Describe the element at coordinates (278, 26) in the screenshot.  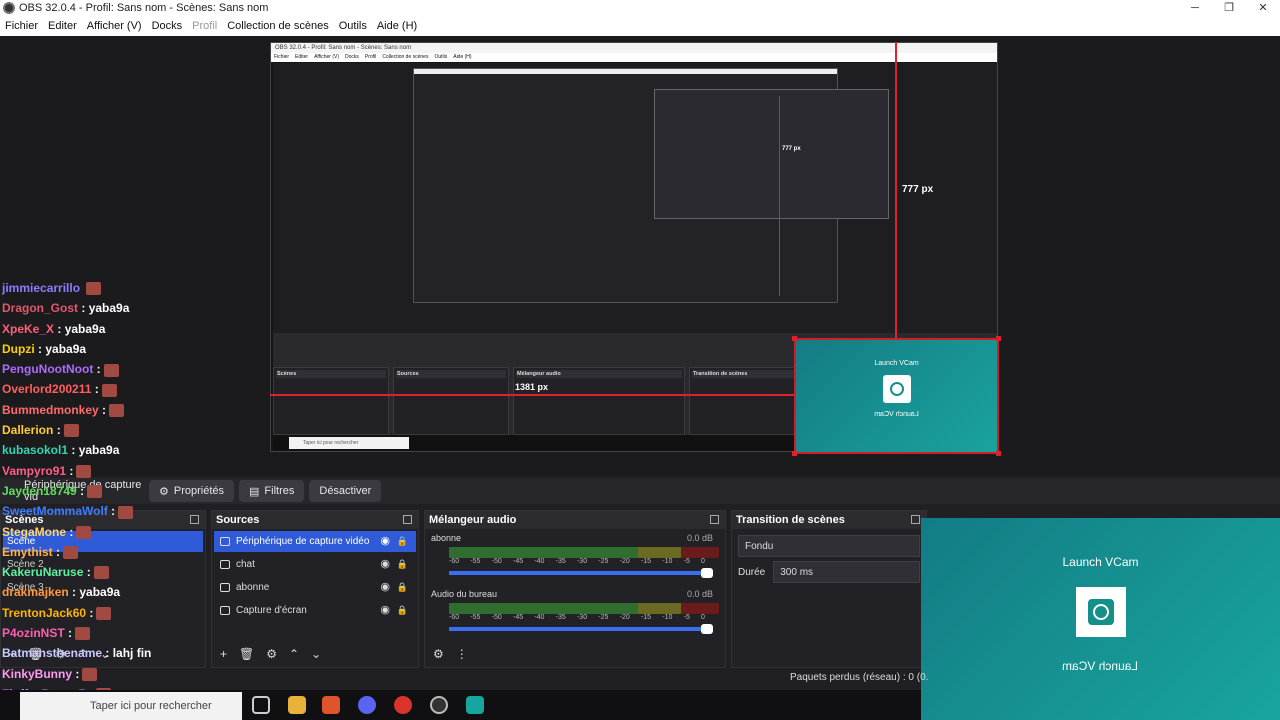
I see `menu-collection: Collection de scènes` at that location.